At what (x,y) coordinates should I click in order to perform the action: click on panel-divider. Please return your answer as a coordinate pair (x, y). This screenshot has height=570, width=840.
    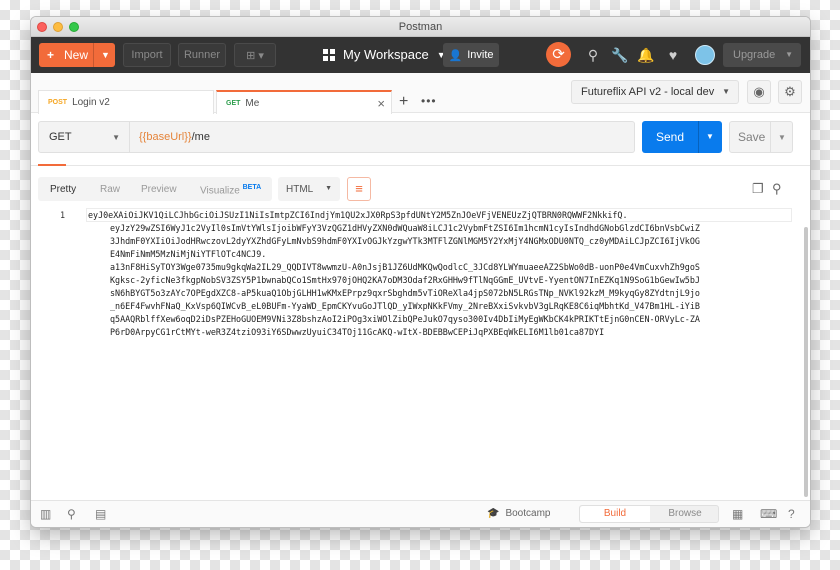
    Looking at the image, I should click on (420, 165).